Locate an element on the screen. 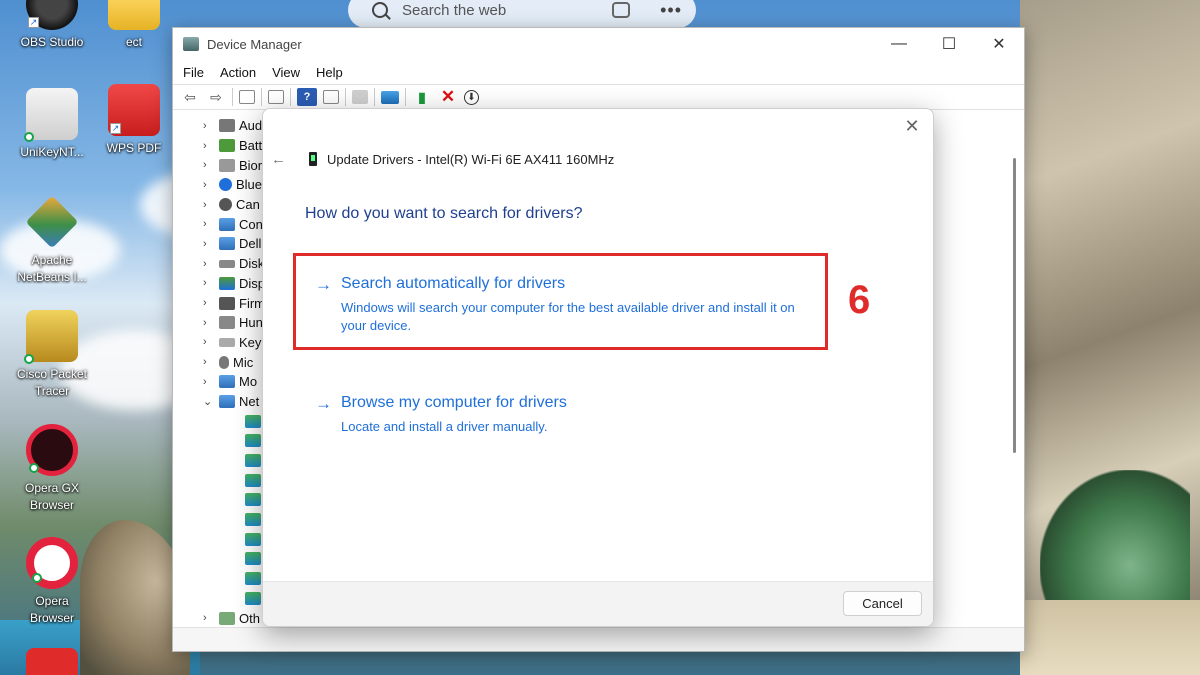 This screenshot has height=675, width=1200. update-driver-icon: ▮ is located at coordinates (422, 97).